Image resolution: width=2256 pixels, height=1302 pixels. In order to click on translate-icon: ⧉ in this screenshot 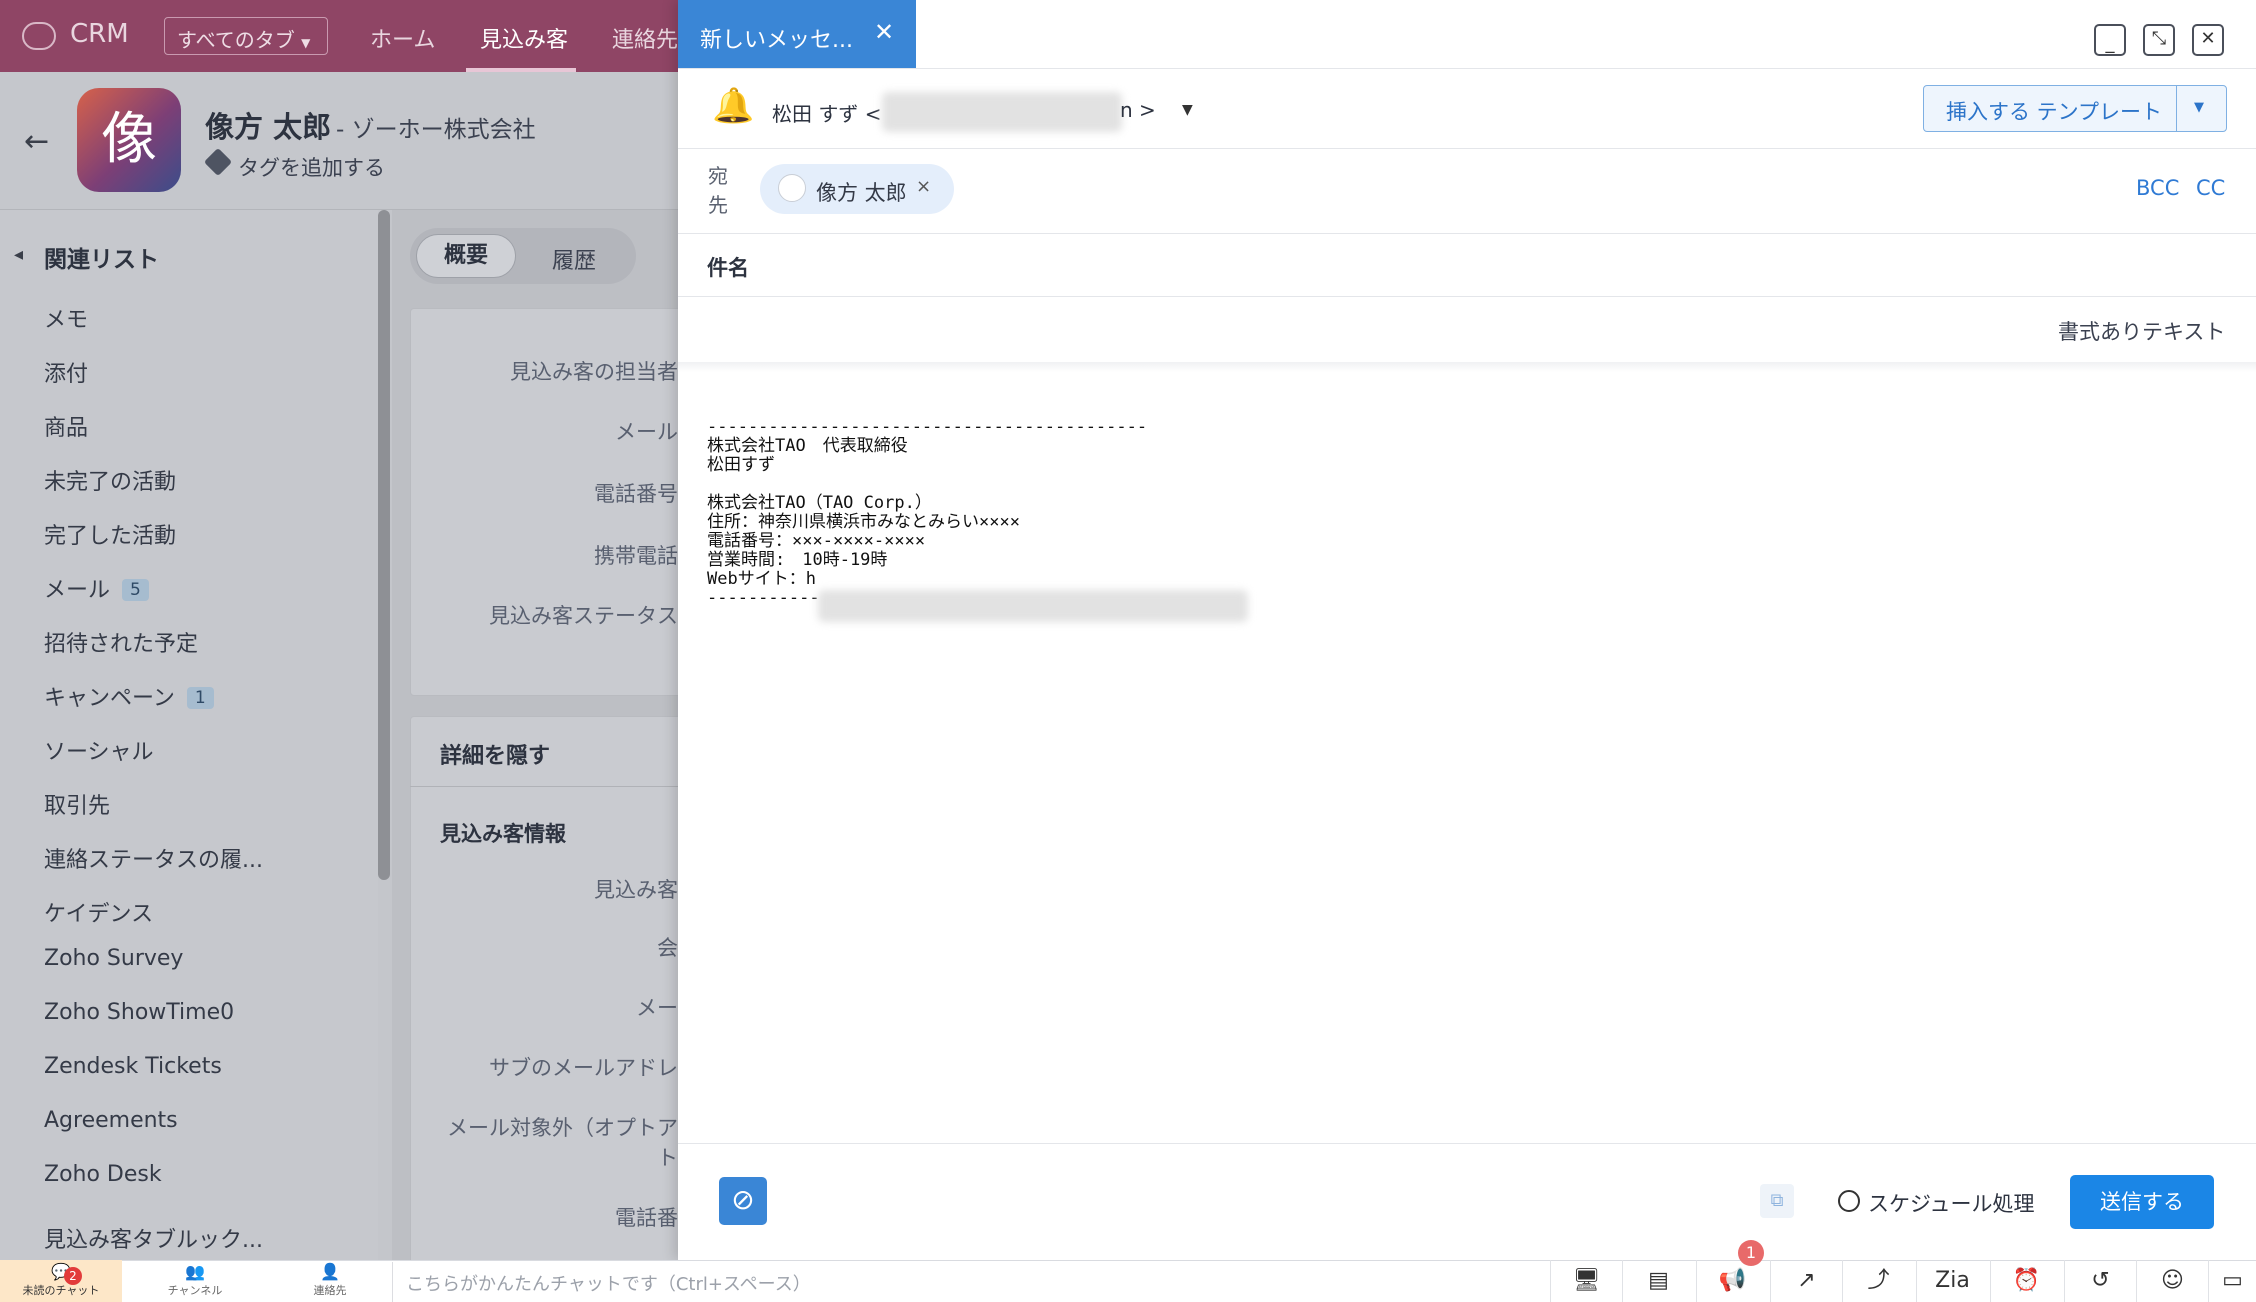, I will do `click(1777, 1201)`.